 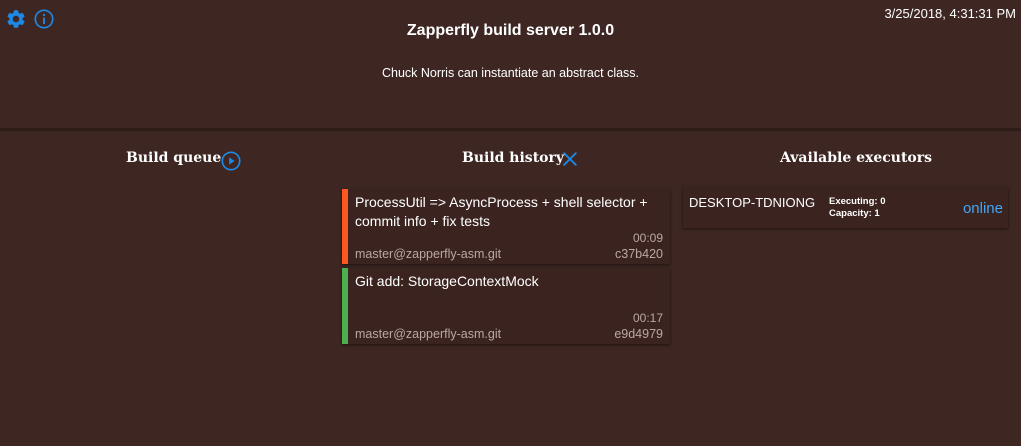 I want to click on build-history-title: Build history, so click(x=513, y=158).